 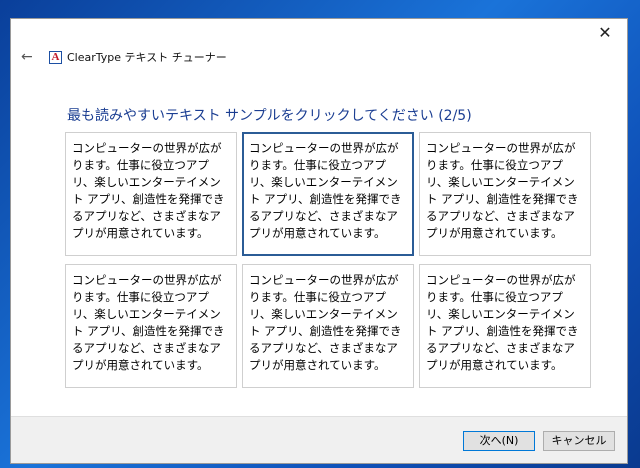 I want to click on footer-bar: 次へ(N) キャンセル, so click(x=319, y=439).